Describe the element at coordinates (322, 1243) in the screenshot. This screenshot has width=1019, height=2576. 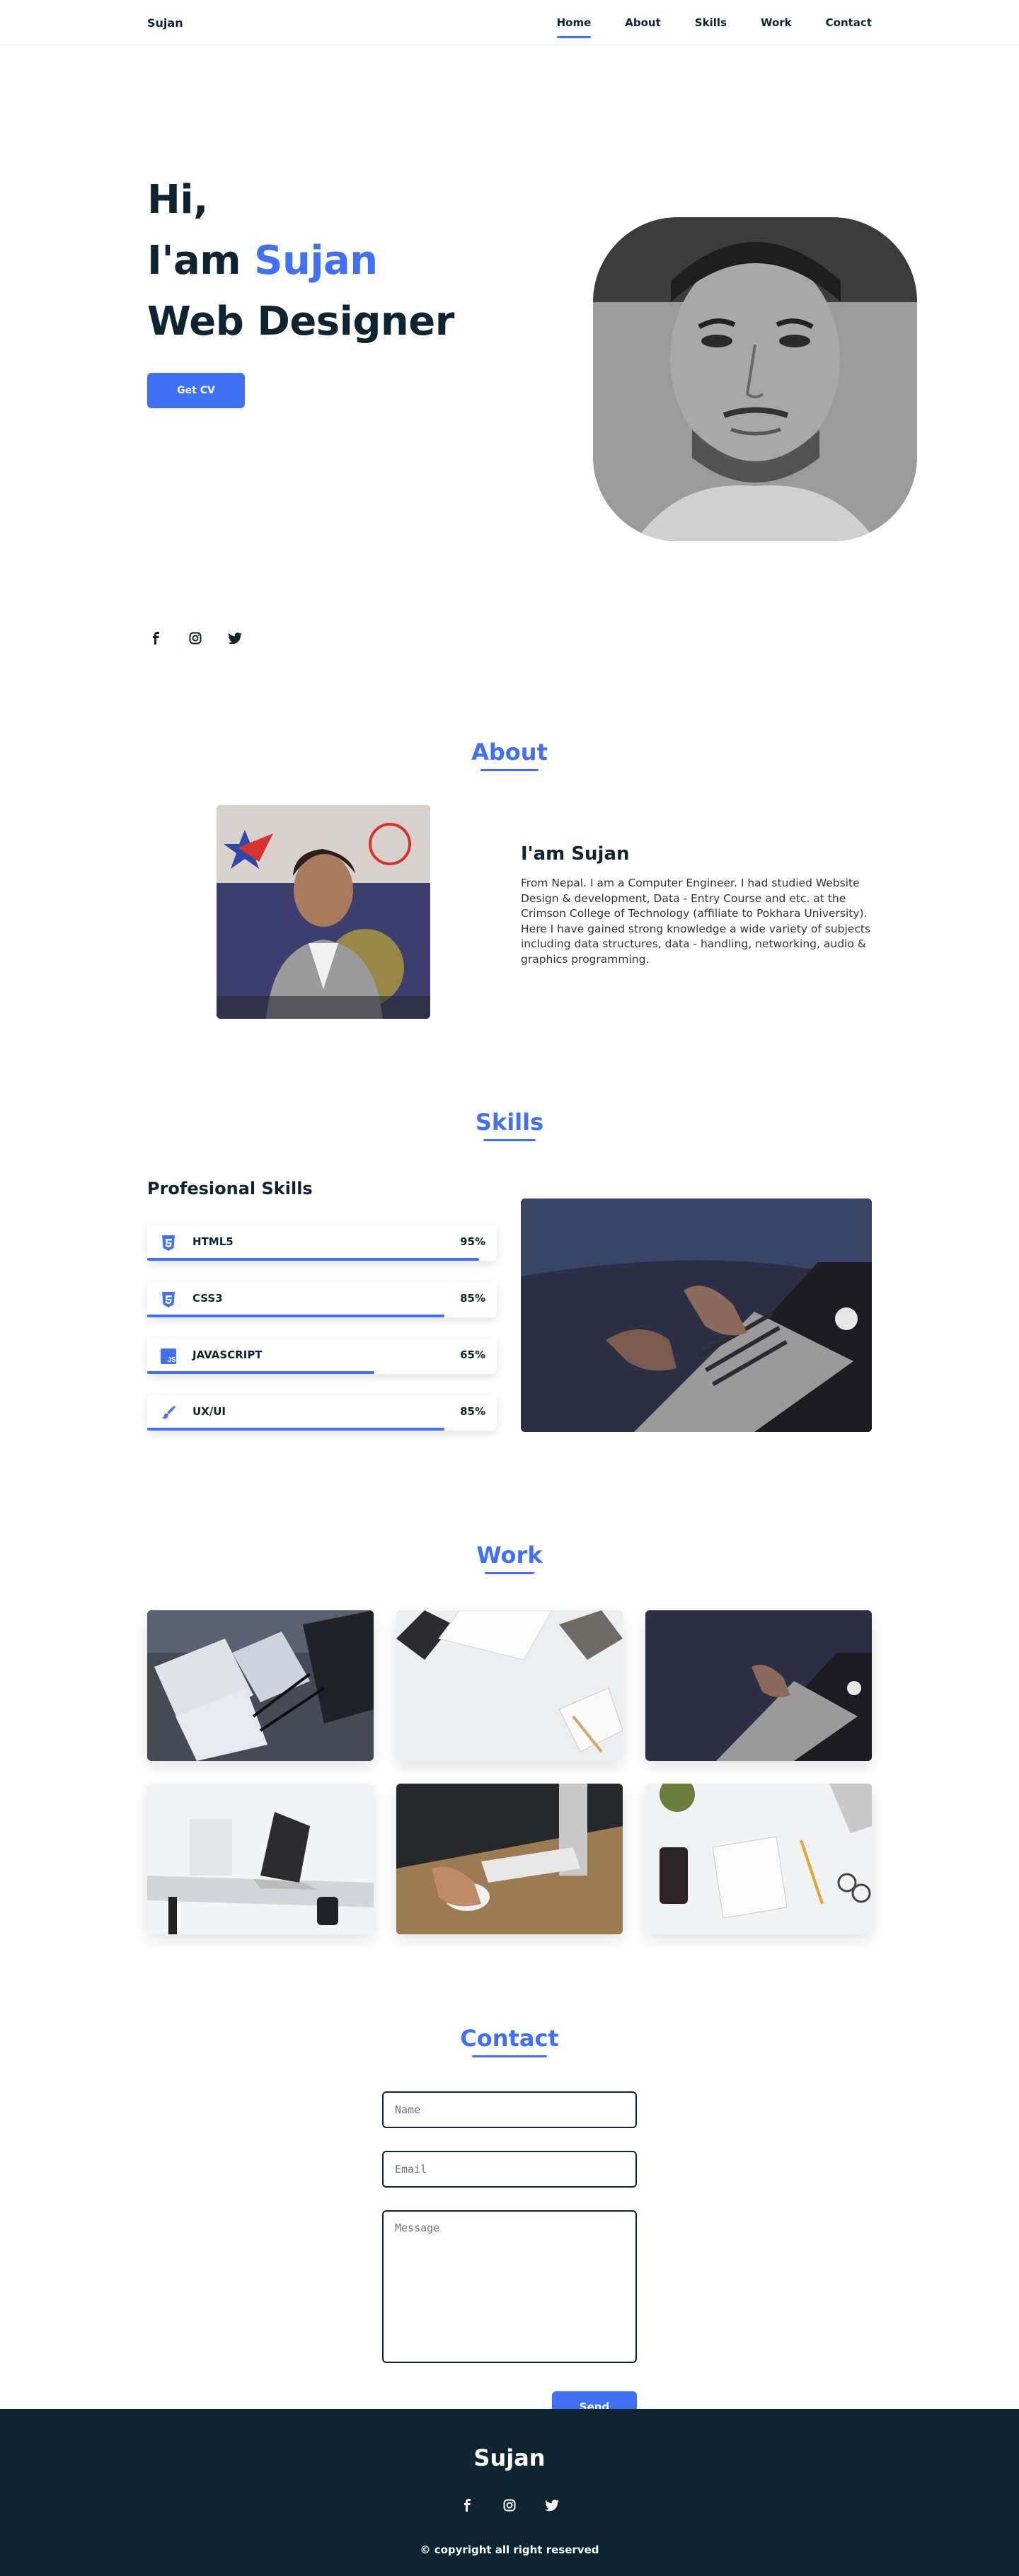
I see `skill-html5: HTML5 95%` at that location.